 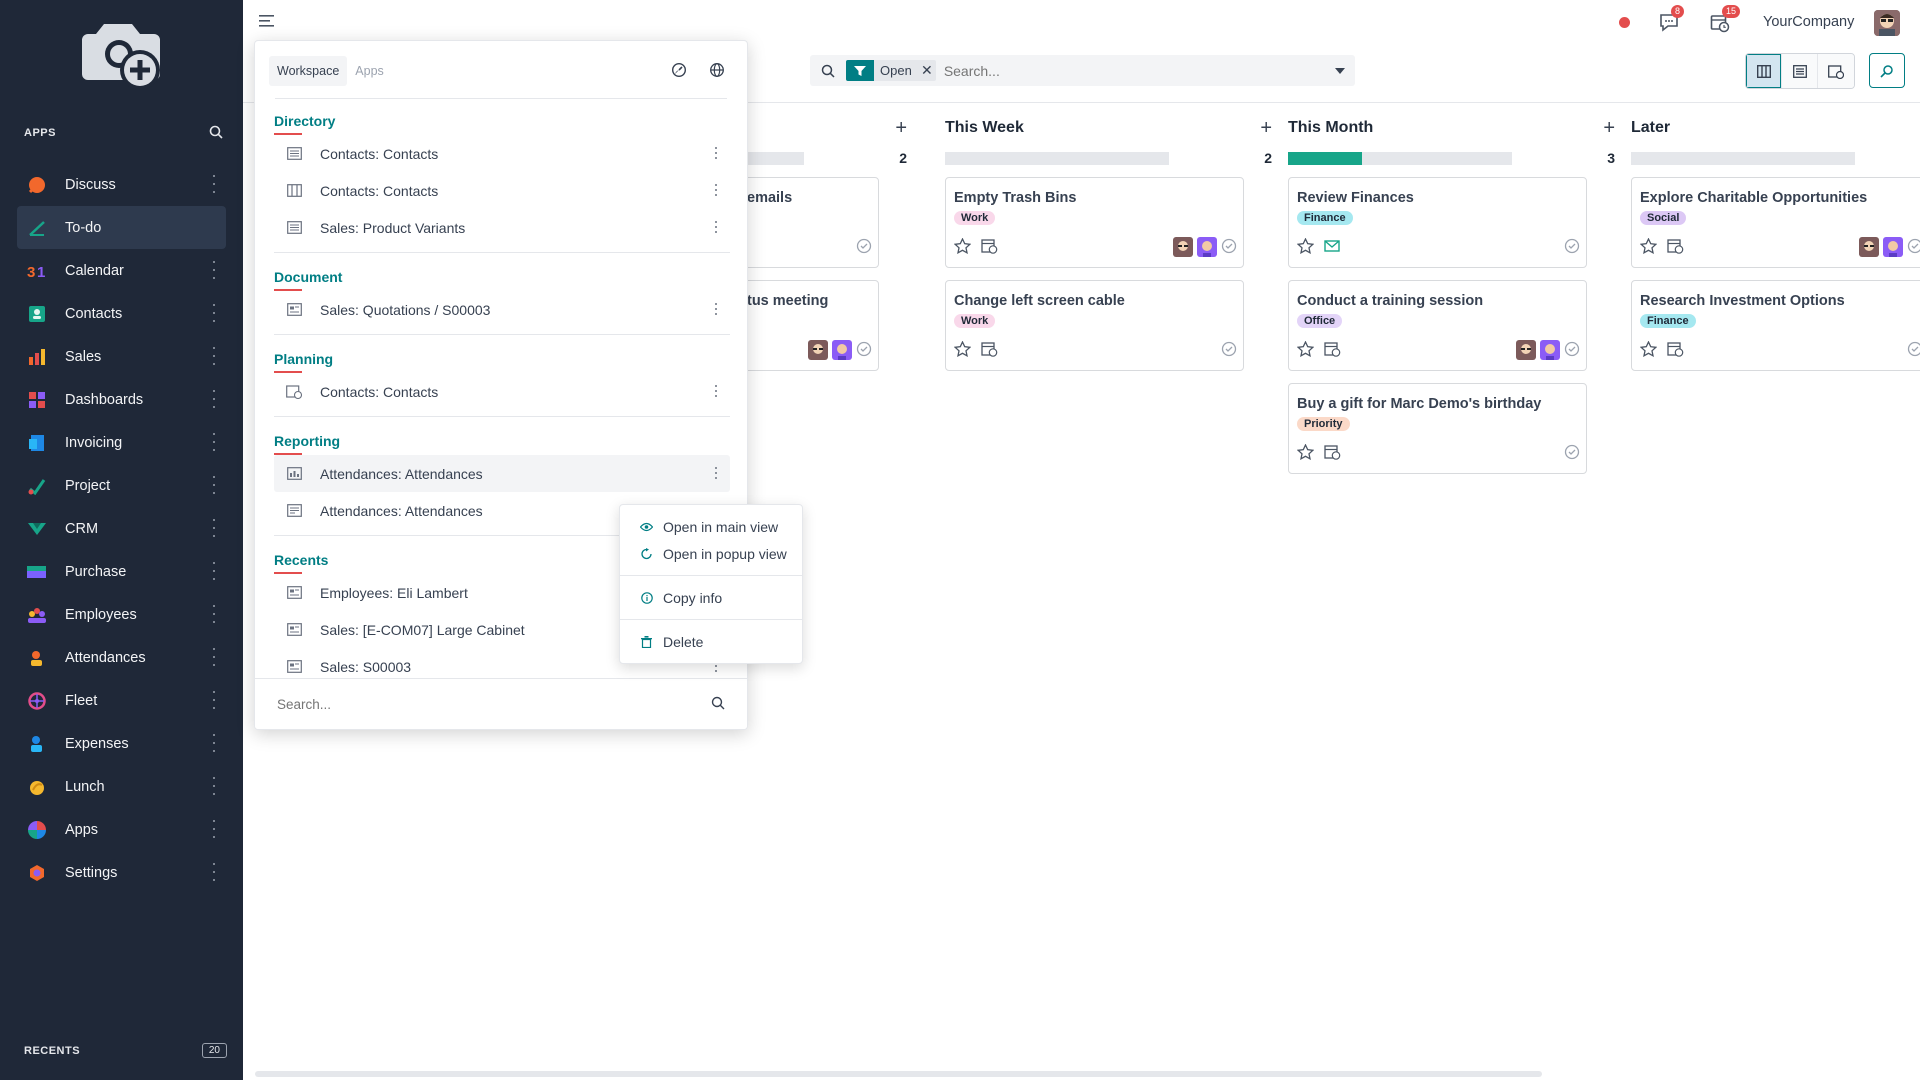 I want to click on sidebar-item-fleet: Fleet, so click(x=121, y=700).